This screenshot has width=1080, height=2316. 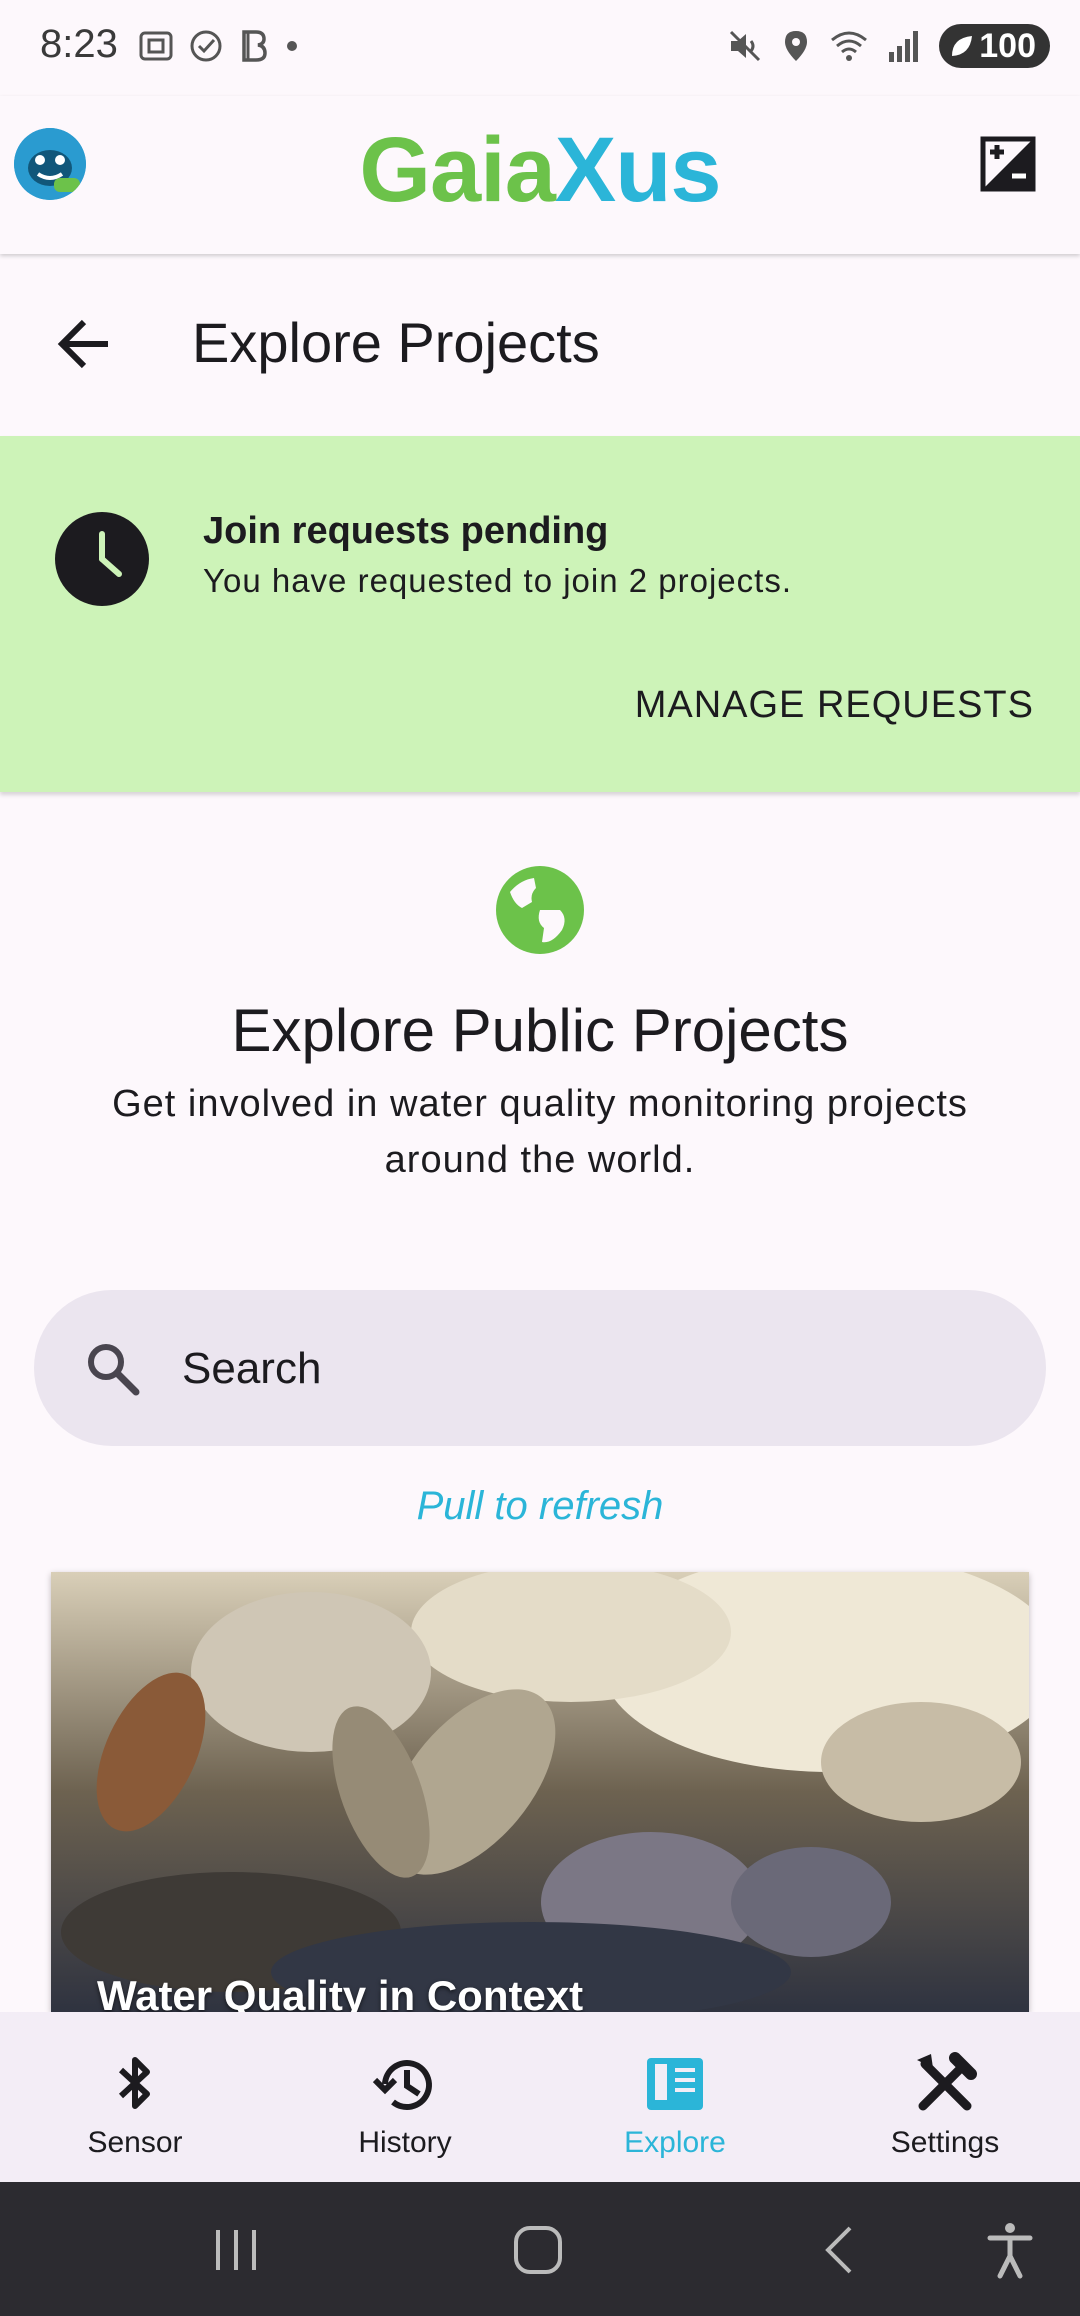 I want to click on nav-label-history: History, so click(x=405, y=2142).